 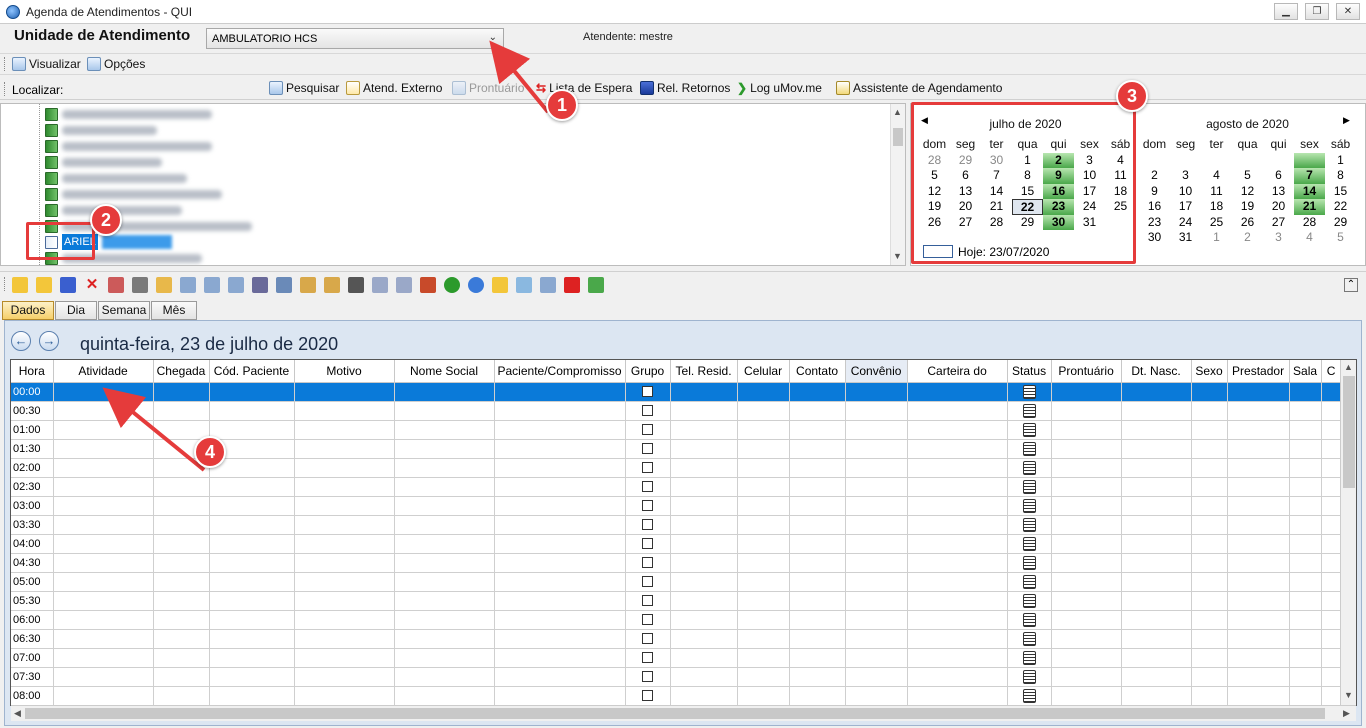 I want to click on calendar-day: 14, so click(x=1309, y=191).